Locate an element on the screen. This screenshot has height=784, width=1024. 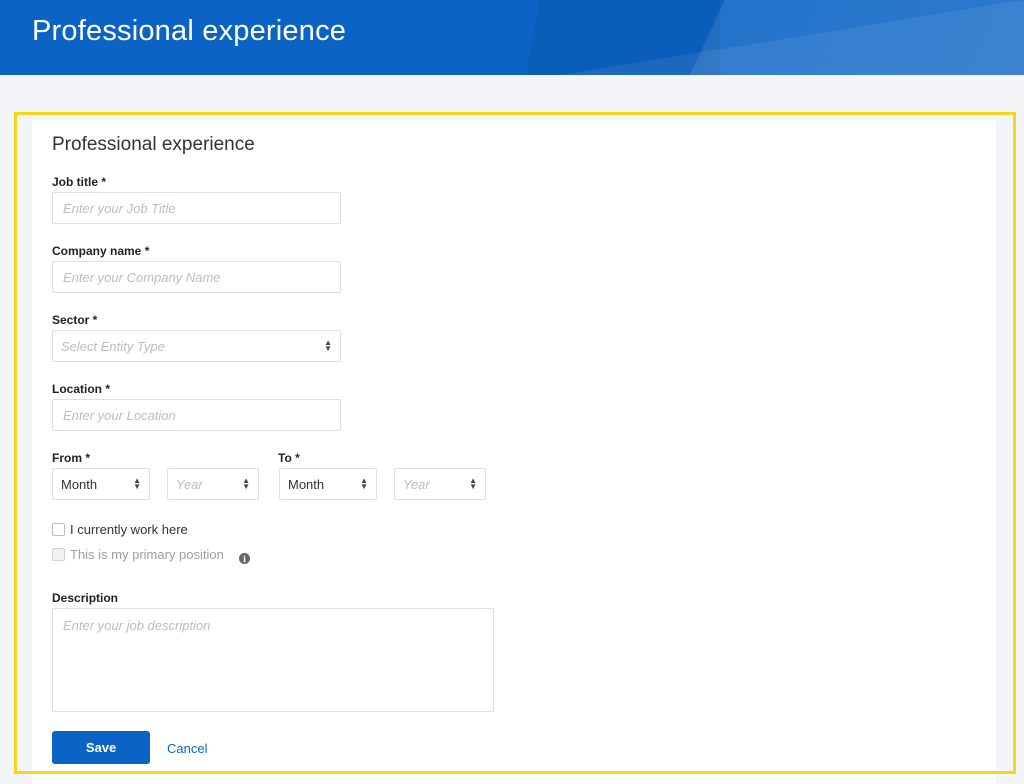
location-label: Location * is located at coordinates (81, 389).